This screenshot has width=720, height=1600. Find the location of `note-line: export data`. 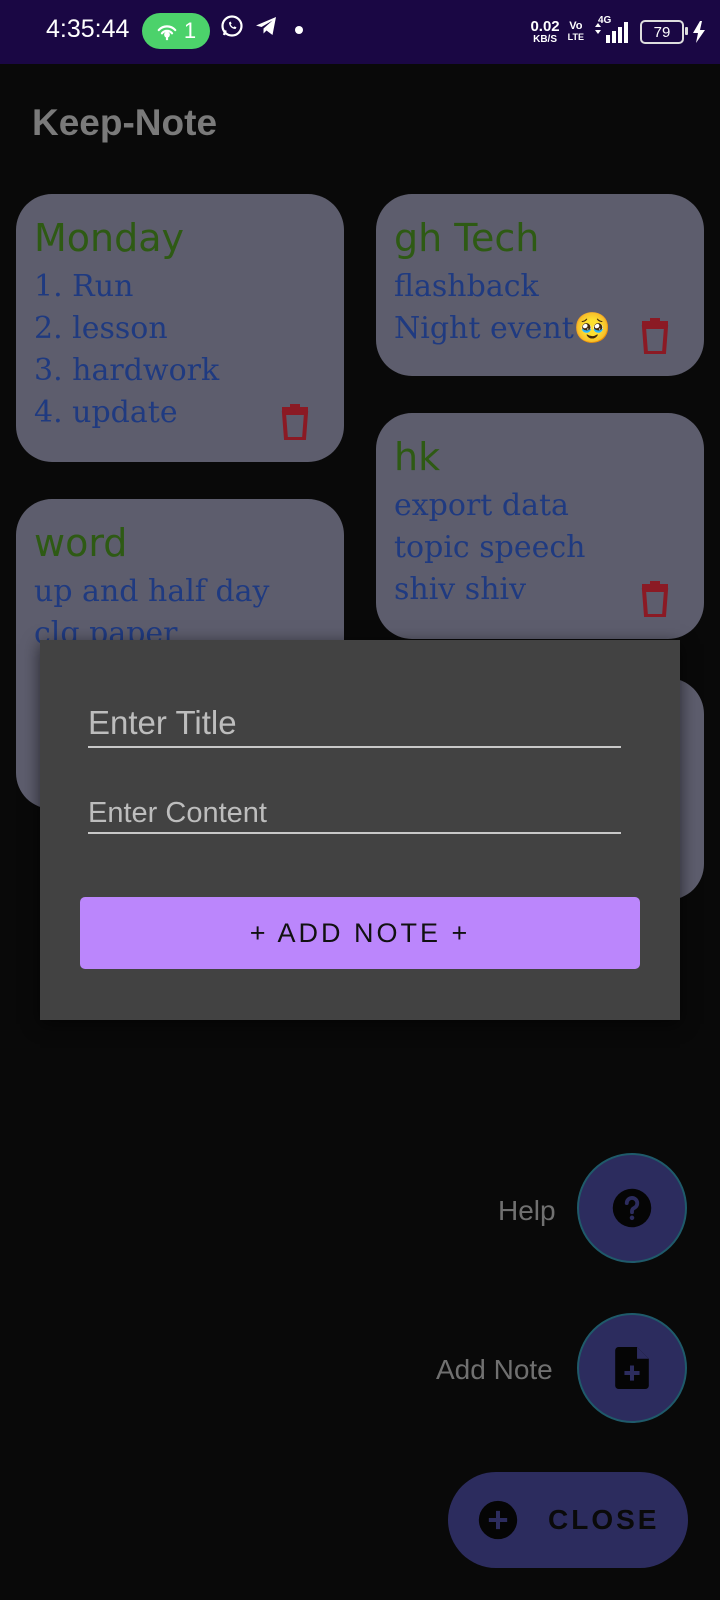

note-line: export data is located at coordinates (481, 505).